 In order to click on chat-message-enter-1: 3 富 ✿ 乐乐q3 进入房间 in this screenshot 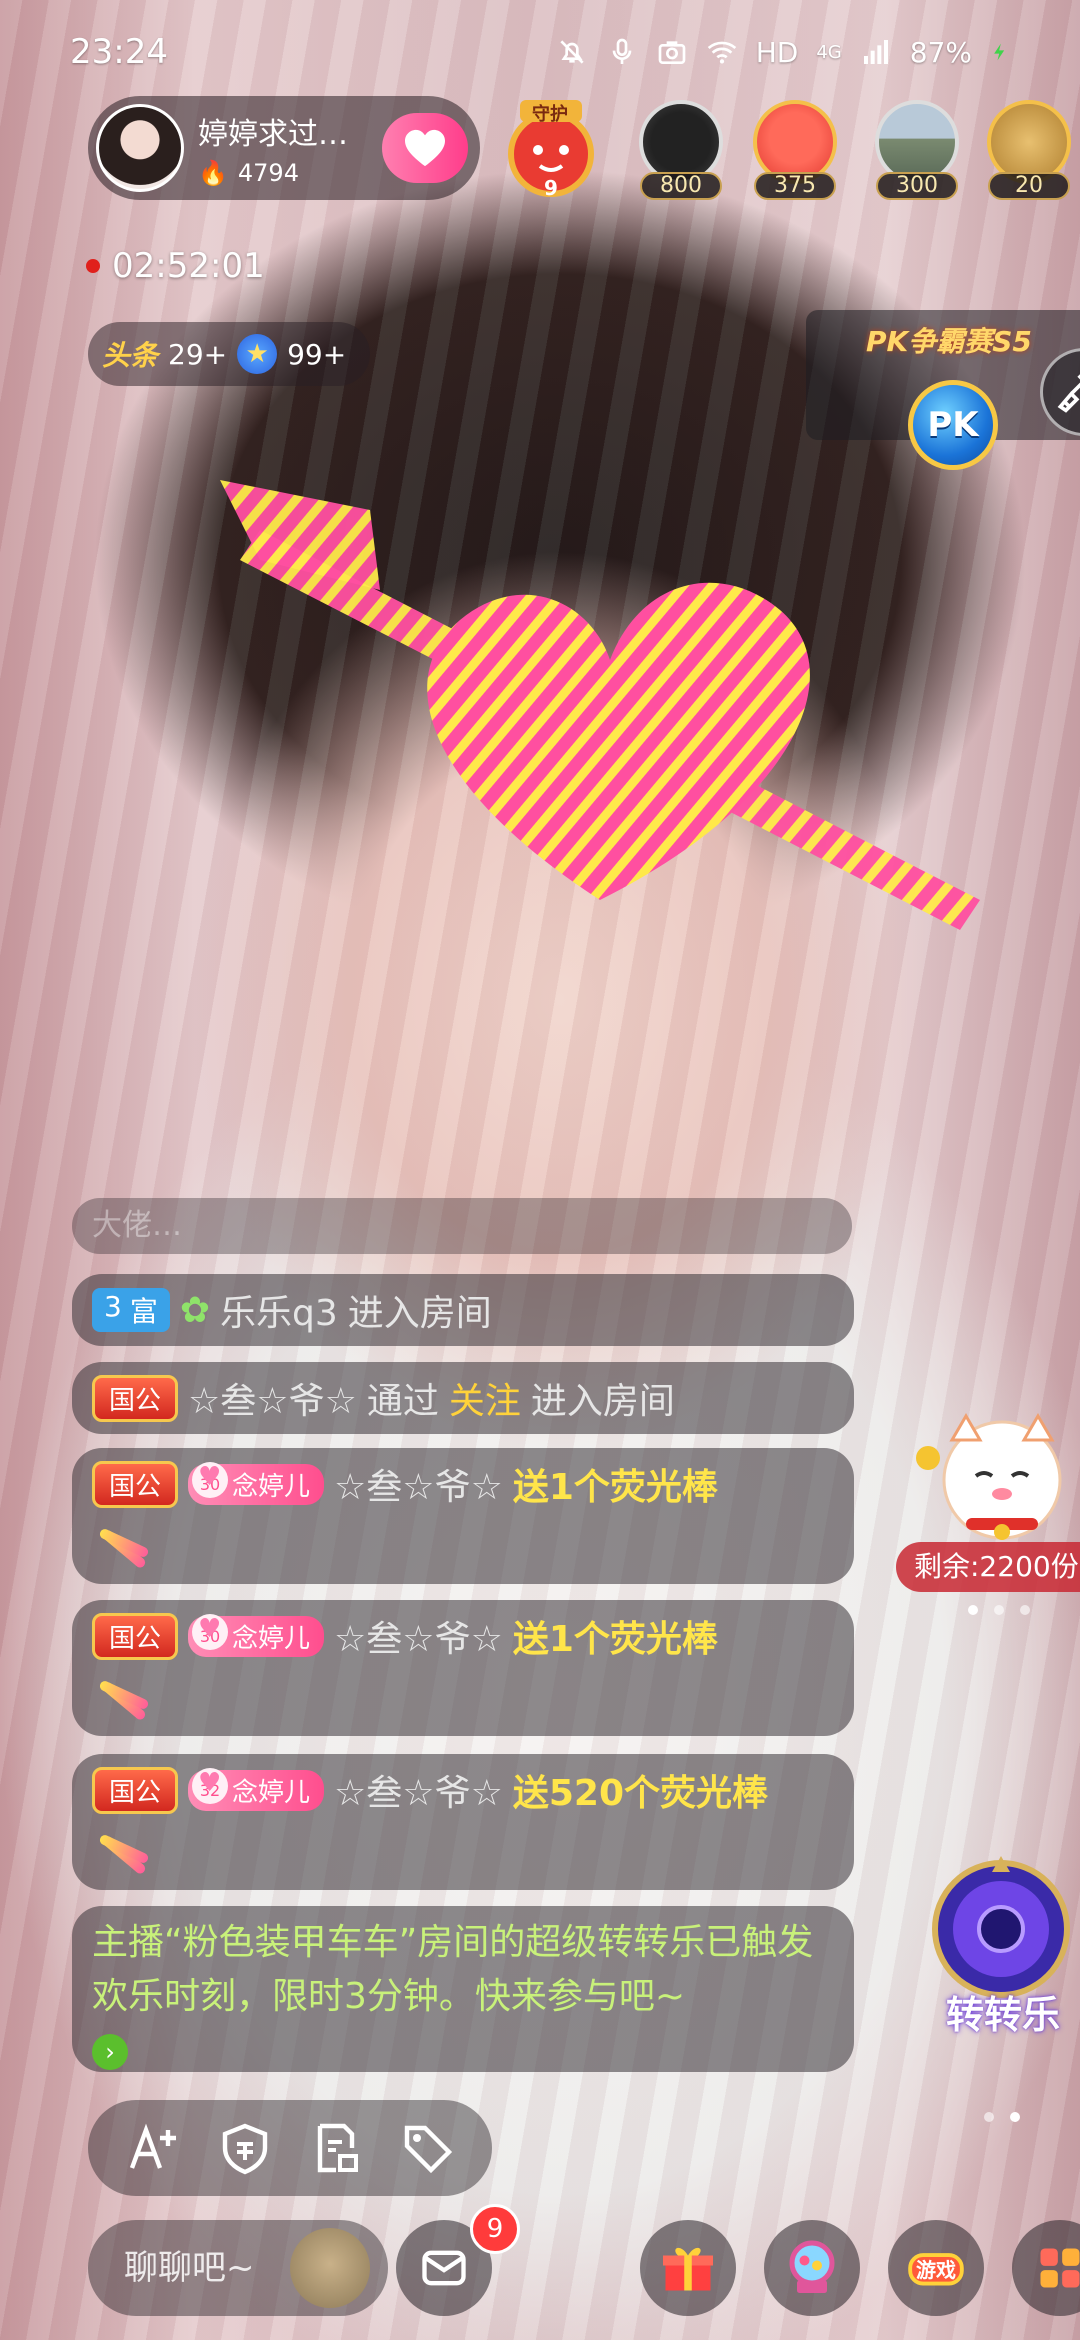, I will do `click(463, 1310)`.